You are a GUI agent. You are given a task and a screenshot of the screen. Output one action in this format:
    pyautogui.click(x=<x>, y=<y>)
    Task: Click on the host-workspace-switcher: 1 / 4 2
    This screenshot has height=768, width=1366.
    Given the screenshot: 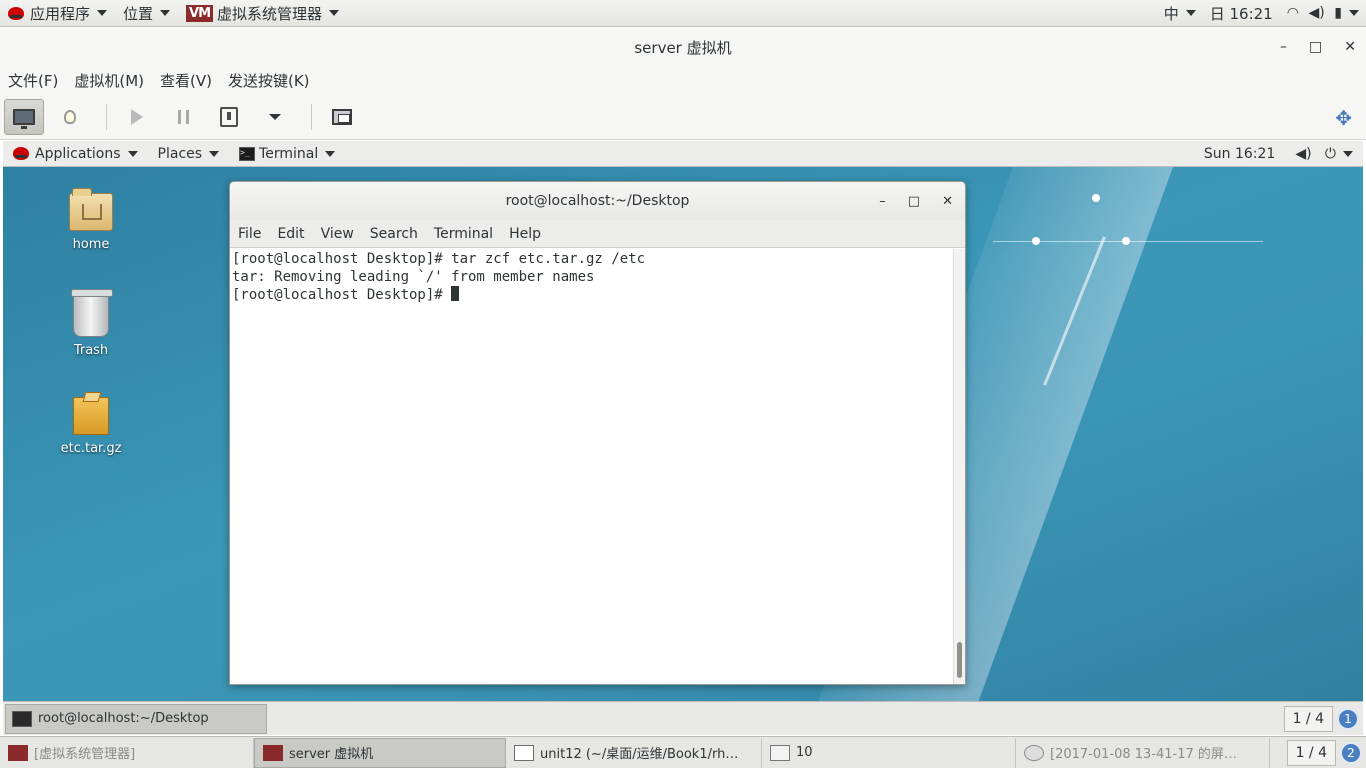 What is the action you would take?
    pyautogui.click(x=1324, y=752)
    